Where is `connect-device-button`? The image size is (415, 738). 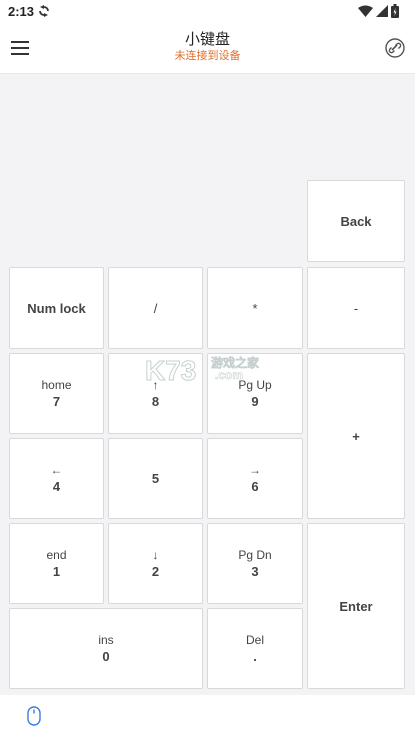 connect-device-button is located at coordinates (395, 48).